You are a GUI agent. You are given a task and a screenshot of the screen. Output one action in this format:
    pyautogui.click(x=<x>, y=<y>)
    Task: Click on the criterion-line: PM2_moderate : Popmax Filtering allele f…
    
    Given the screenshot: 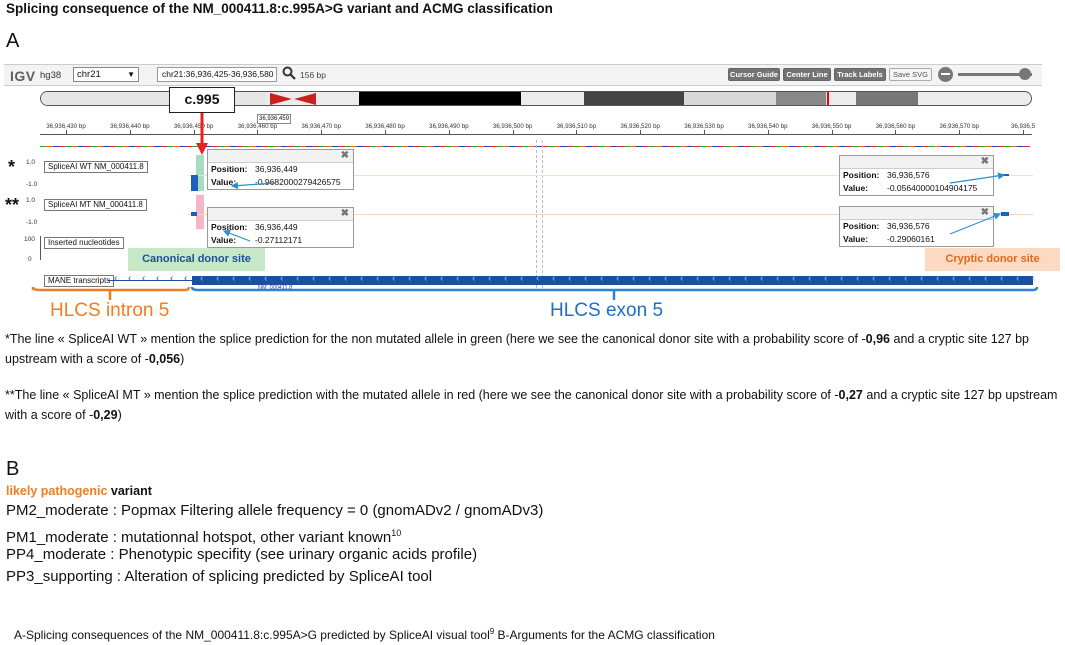 What is the action you would take?
    pyautogui.click(x=275, y=510)
    